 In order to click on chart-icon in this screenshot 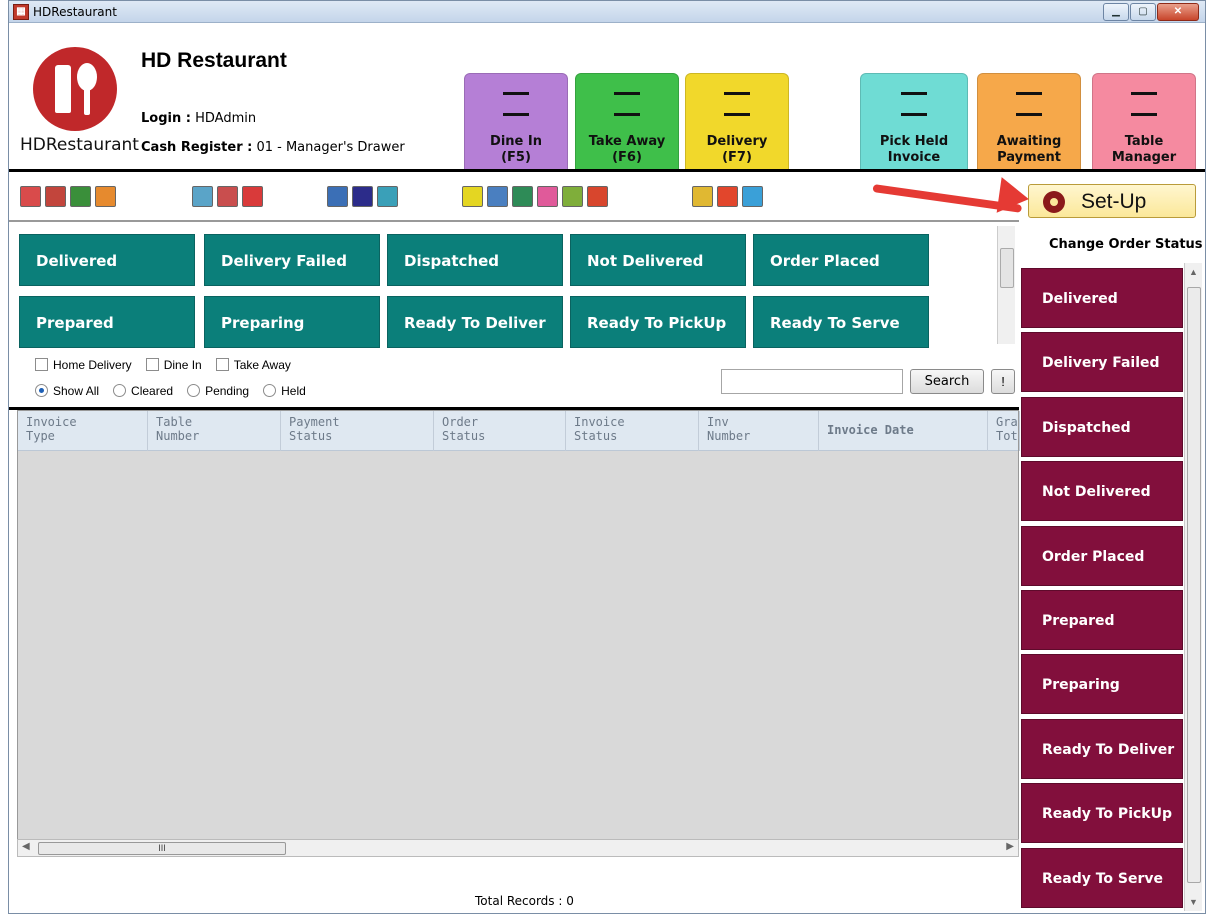, I will do `click(337, 196)`.